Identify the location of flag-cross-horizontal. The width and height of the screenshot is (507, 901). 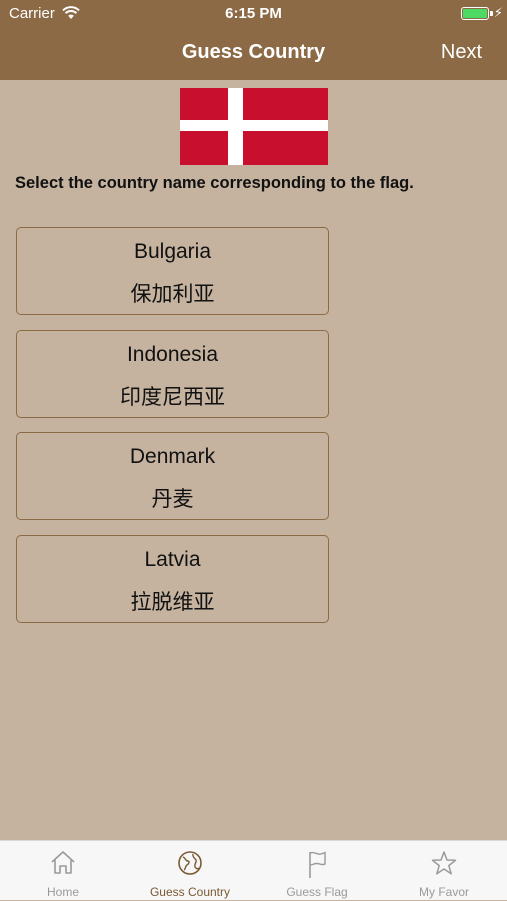
(254, 125).